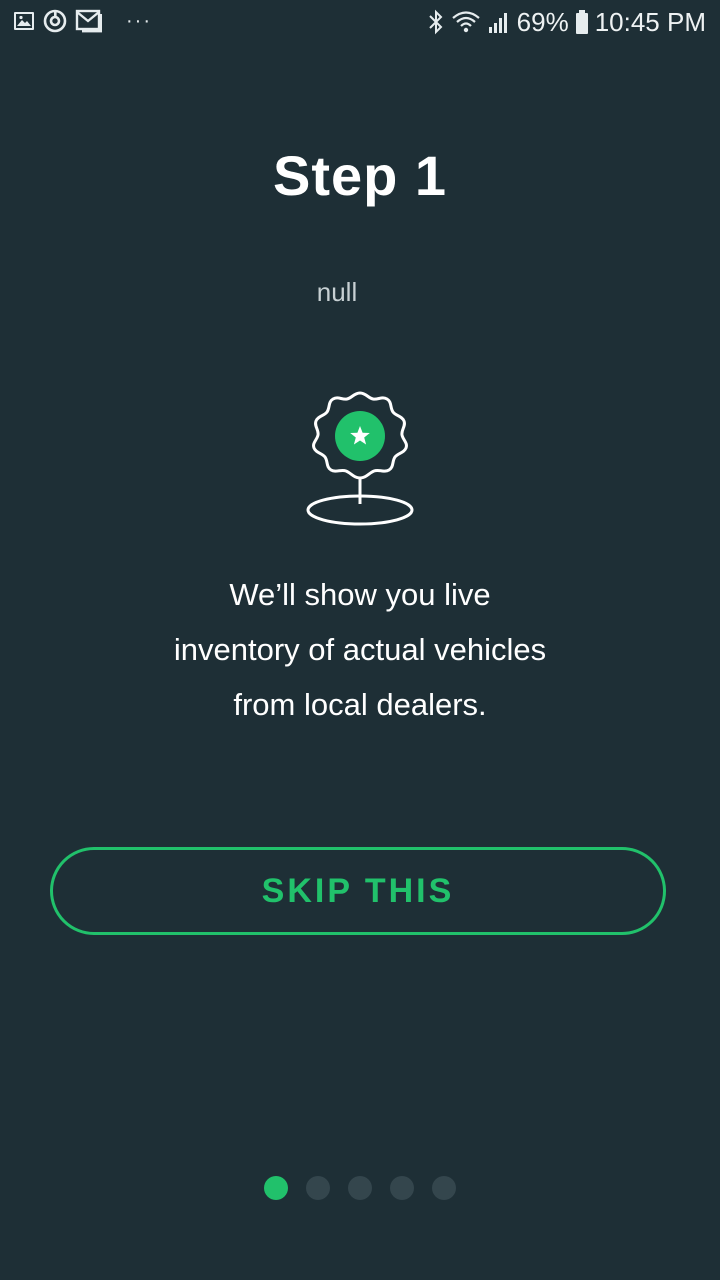  I want to click on overflow-dots: ···, so click(139, 21).